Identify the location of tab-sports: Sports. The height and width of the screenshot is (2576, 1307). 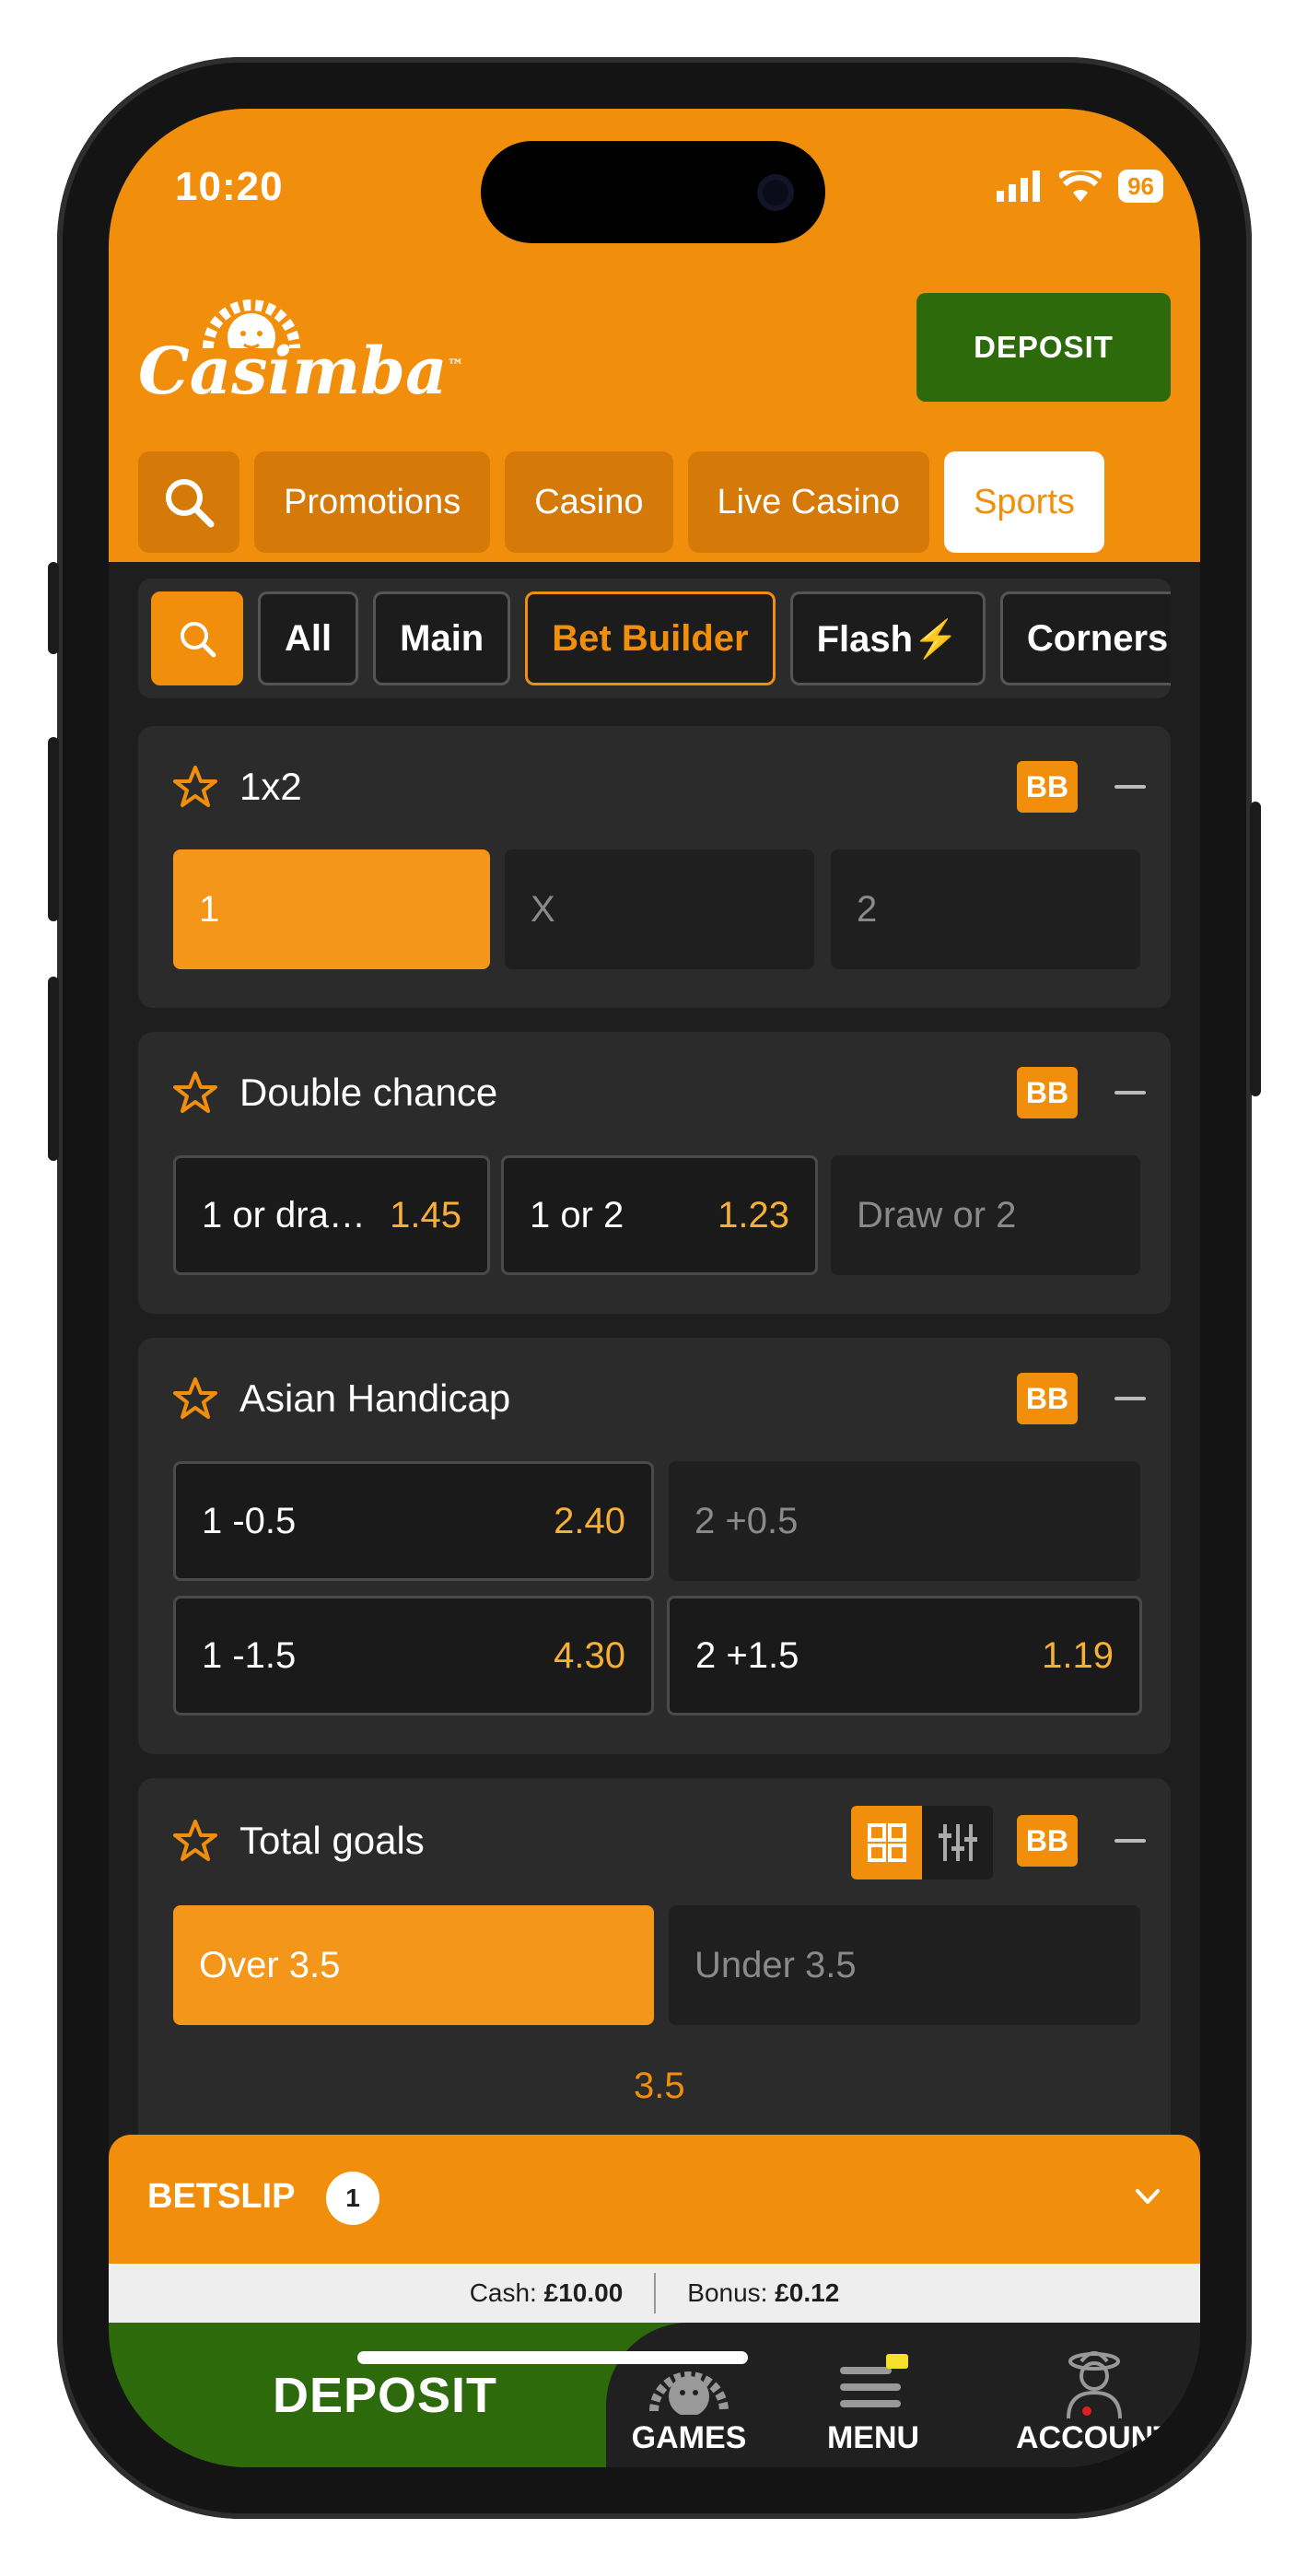
(1024, 502).